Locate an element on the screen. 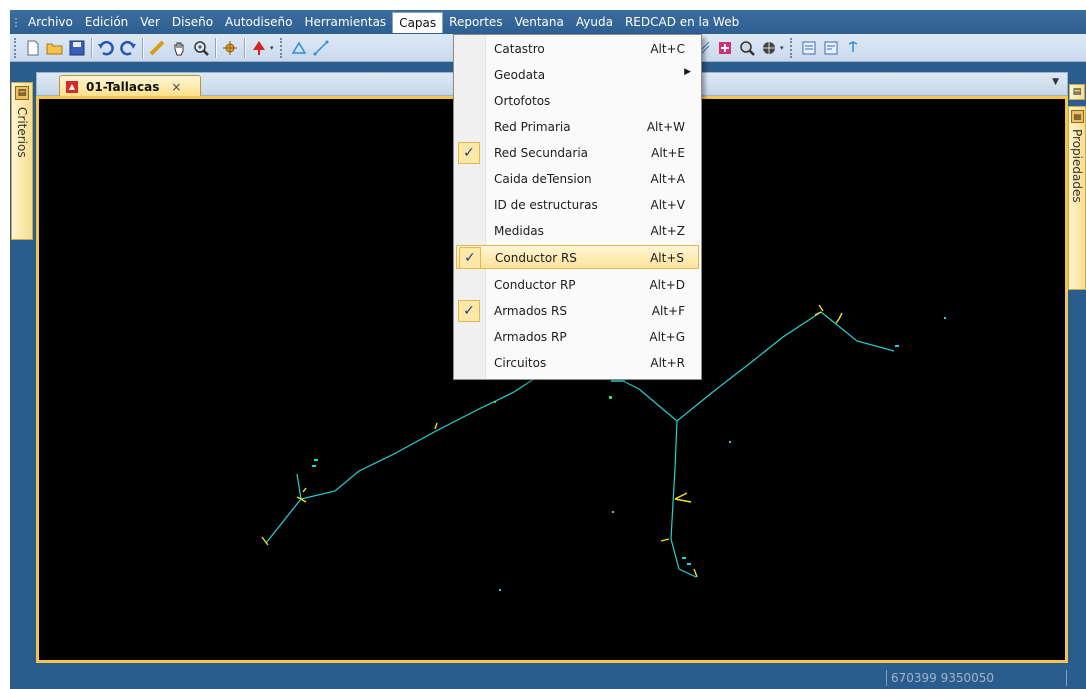  menu-item-shortcut: Alt+D is located at coordinates (667, 285).